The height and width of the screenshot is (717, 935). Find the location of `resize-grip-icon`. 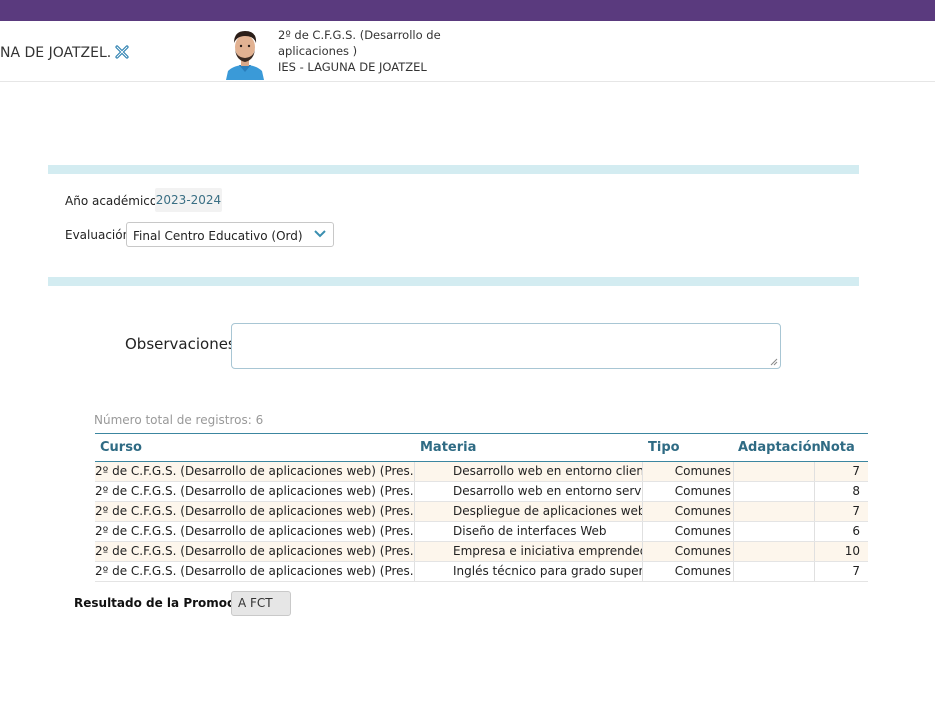

resize-grip-icon is located at coordinates (774, 362).